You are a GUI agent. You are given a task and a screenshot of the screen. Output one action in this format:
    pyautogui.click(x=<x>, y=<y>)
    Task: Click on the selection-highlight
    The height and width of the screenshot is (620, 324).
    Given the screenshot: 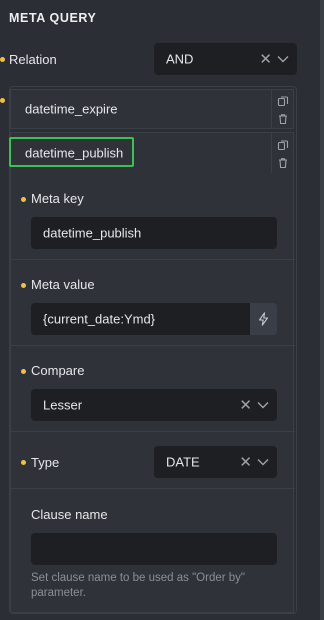 What is the action you would take?
    pyautogui.click(x=71, y=152)
    